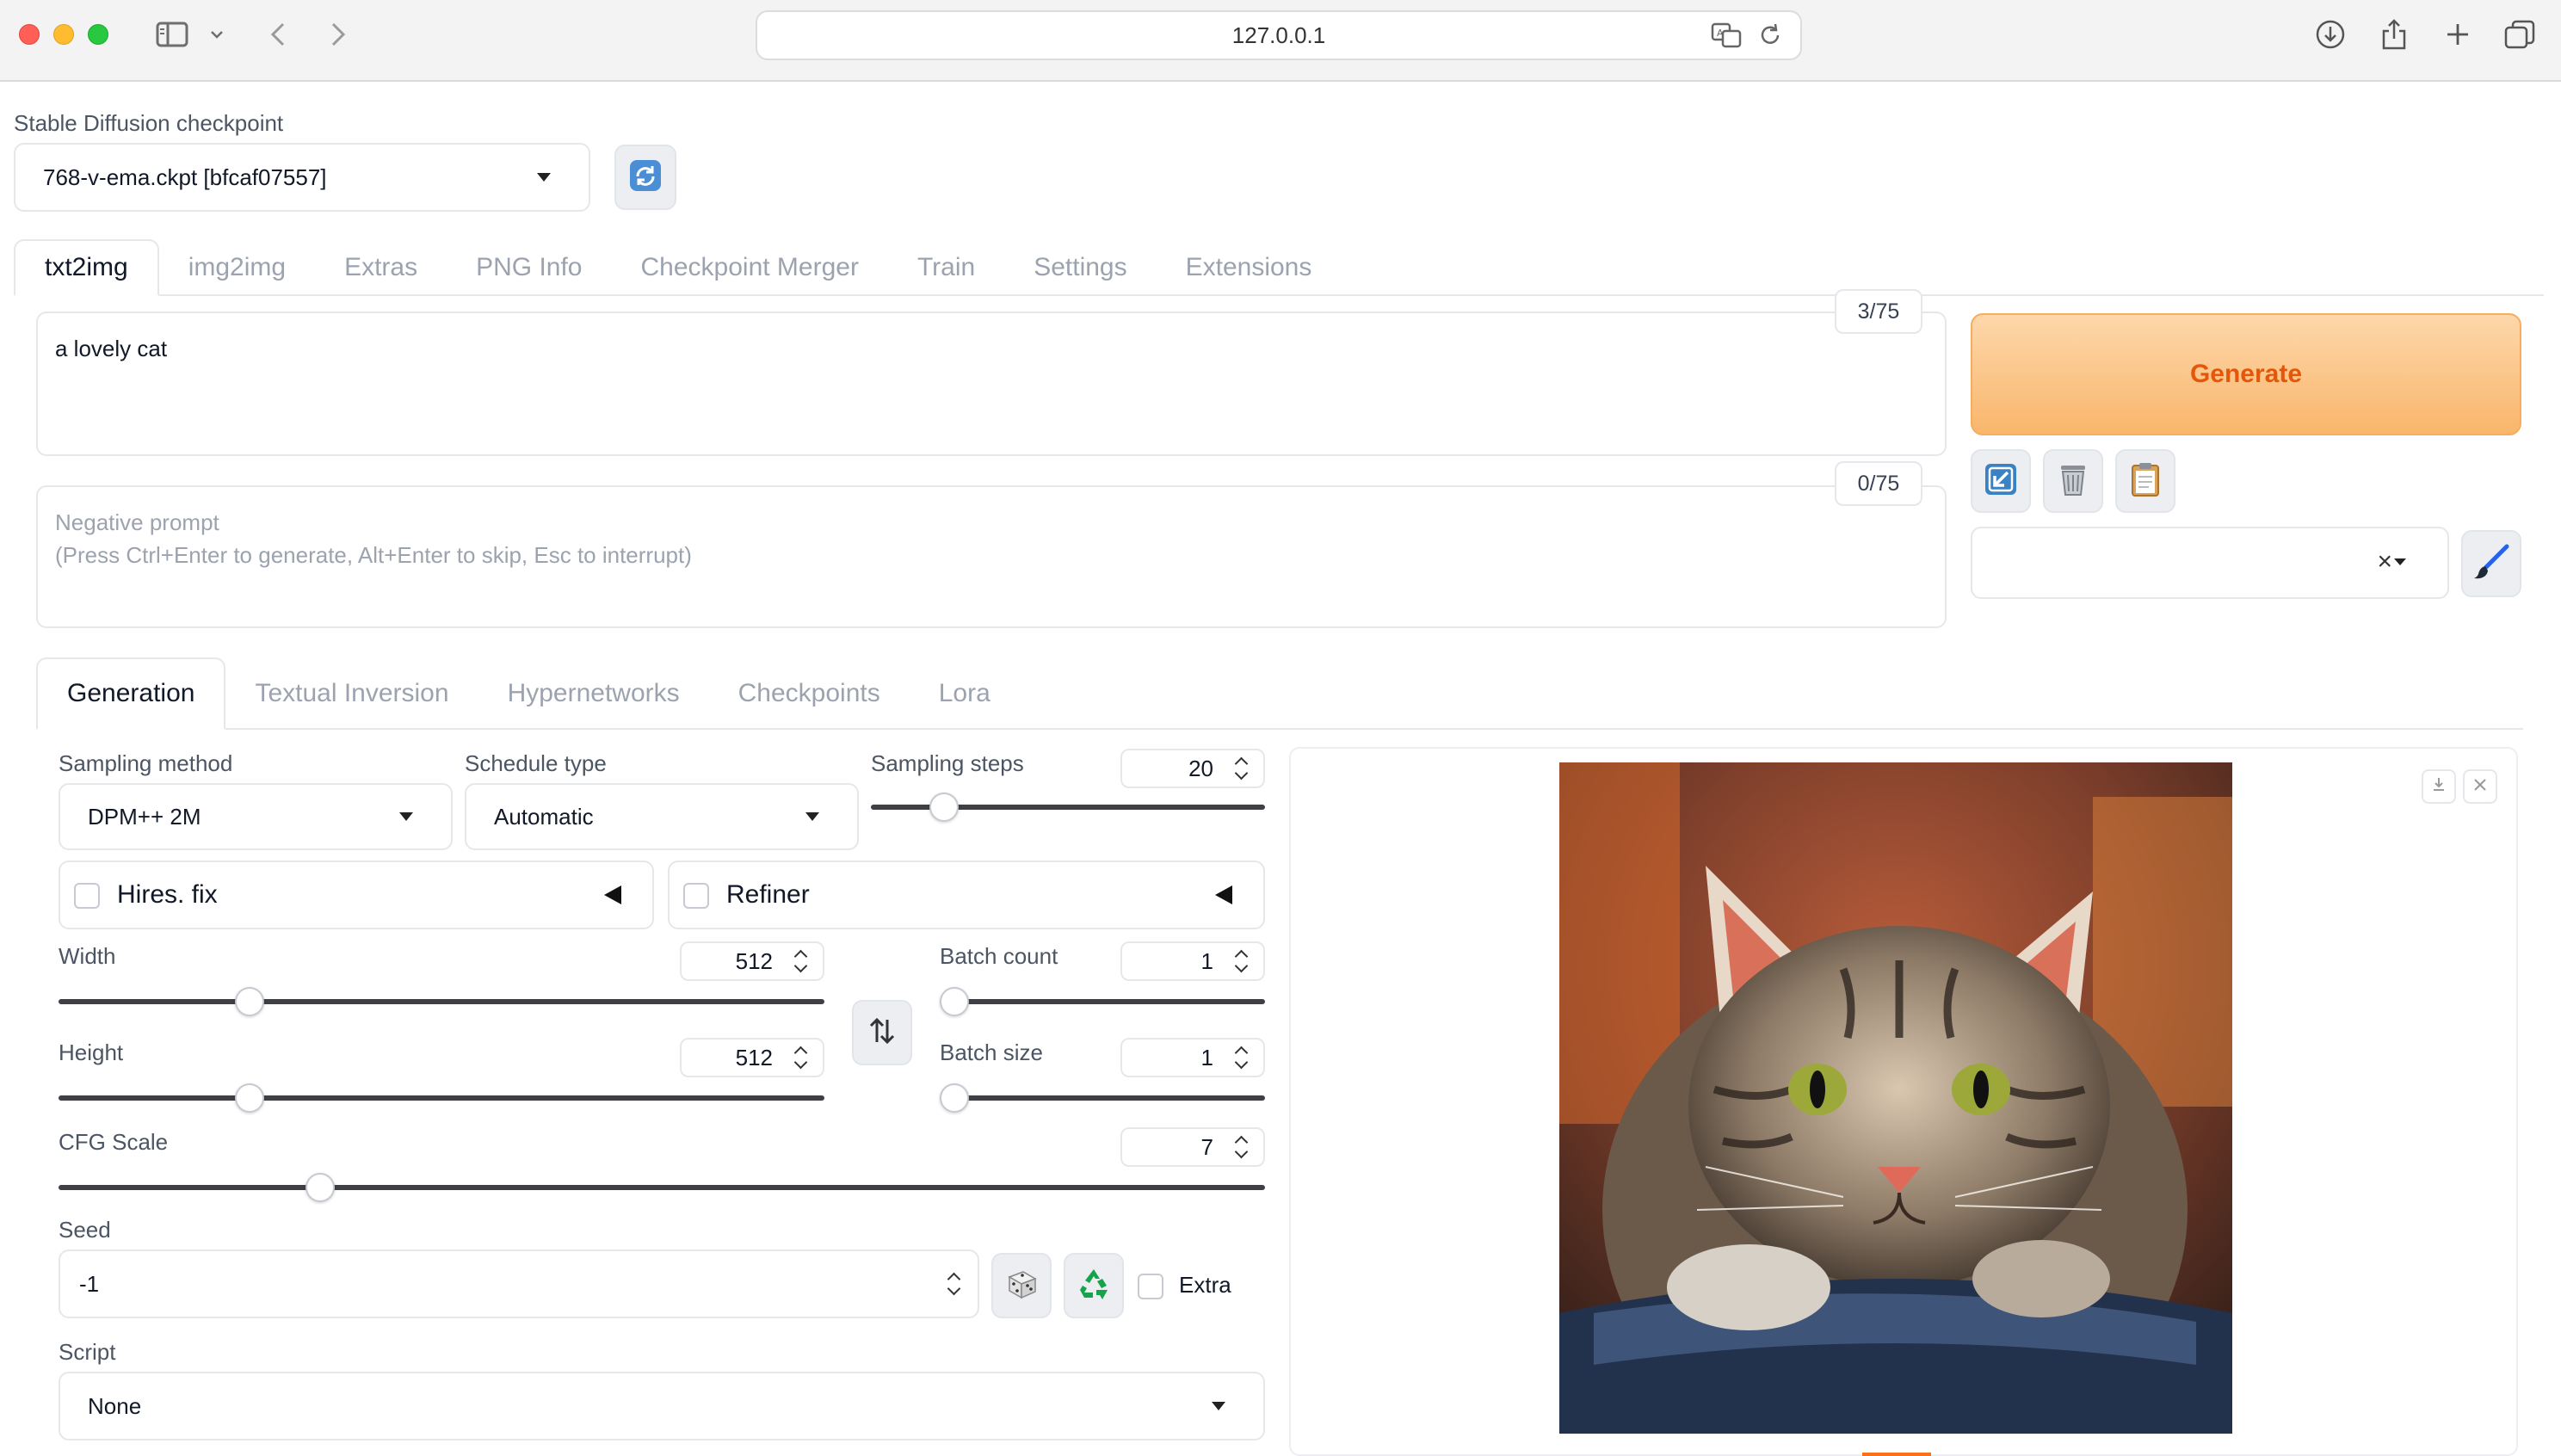  Describe the element at coordinates (662, 1407) in the screenshot. I see `script-dropdown: None` at that location.